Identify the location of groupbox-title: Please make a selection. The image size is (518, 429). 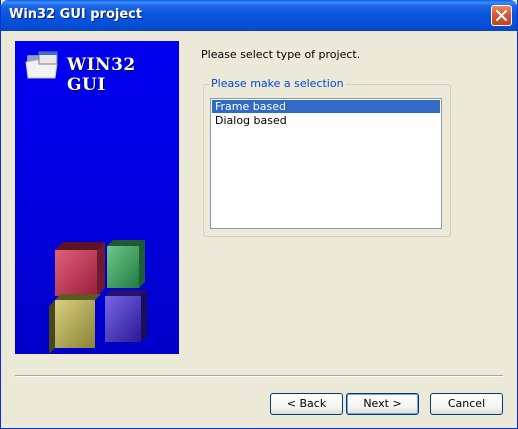
(277, 83).